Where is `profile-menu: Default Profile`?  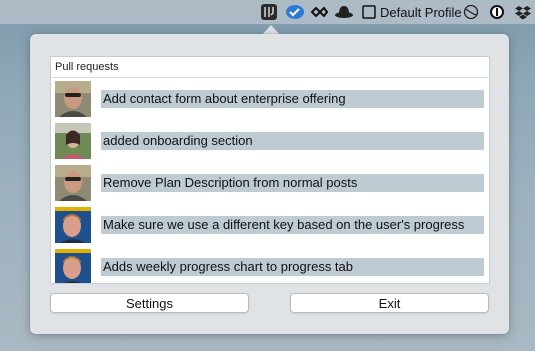 profile-menu: Default Profile is located at coordinates (421, 12).